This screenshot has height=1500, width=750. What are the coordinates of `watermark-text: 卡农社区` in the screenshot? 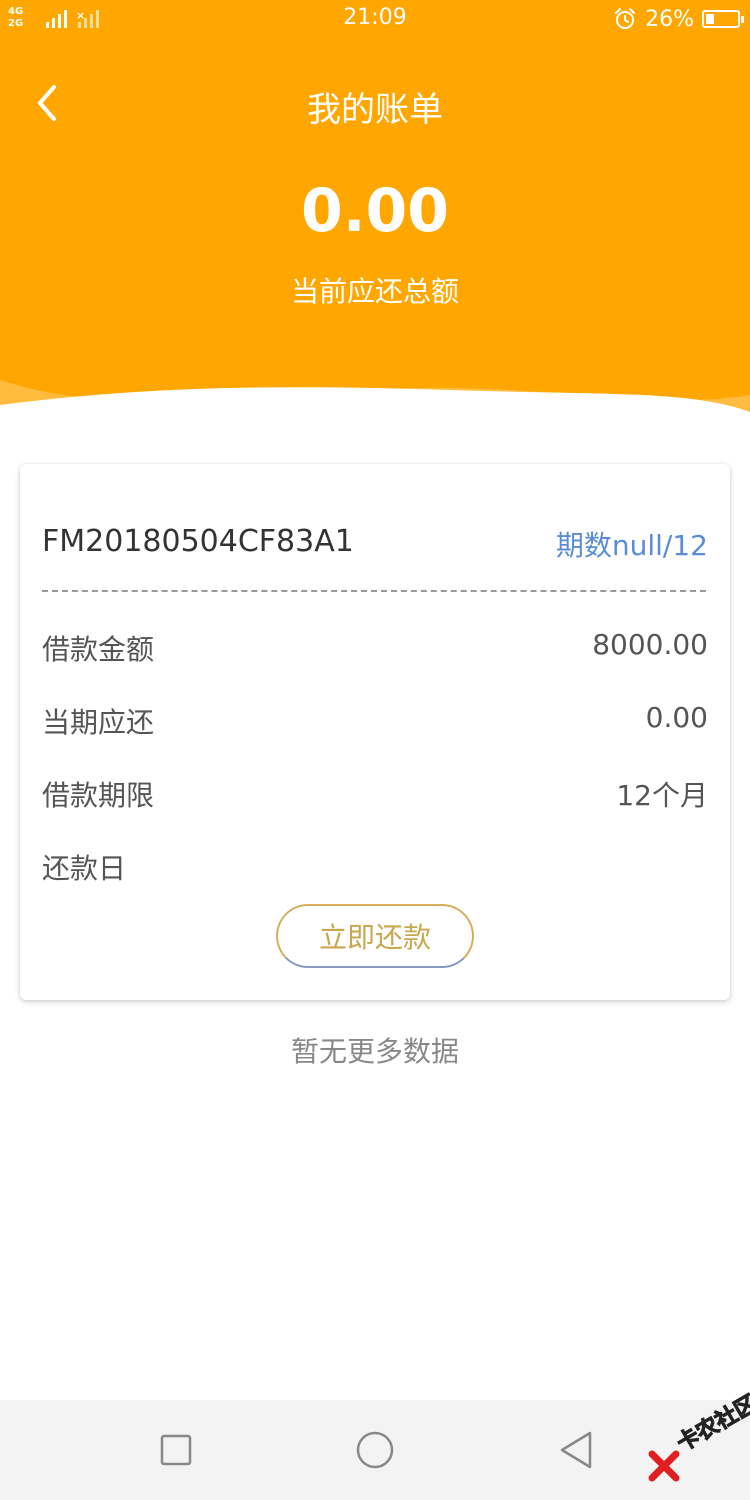 It's located at (711, 1424).